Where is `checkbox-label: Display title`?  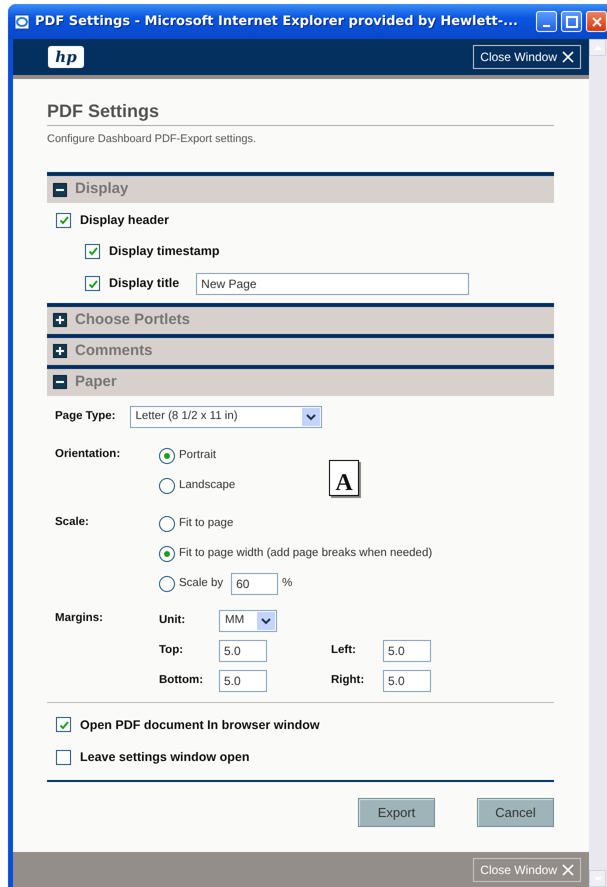
checkbox-label: Display title is located at coordinates (144, 283).